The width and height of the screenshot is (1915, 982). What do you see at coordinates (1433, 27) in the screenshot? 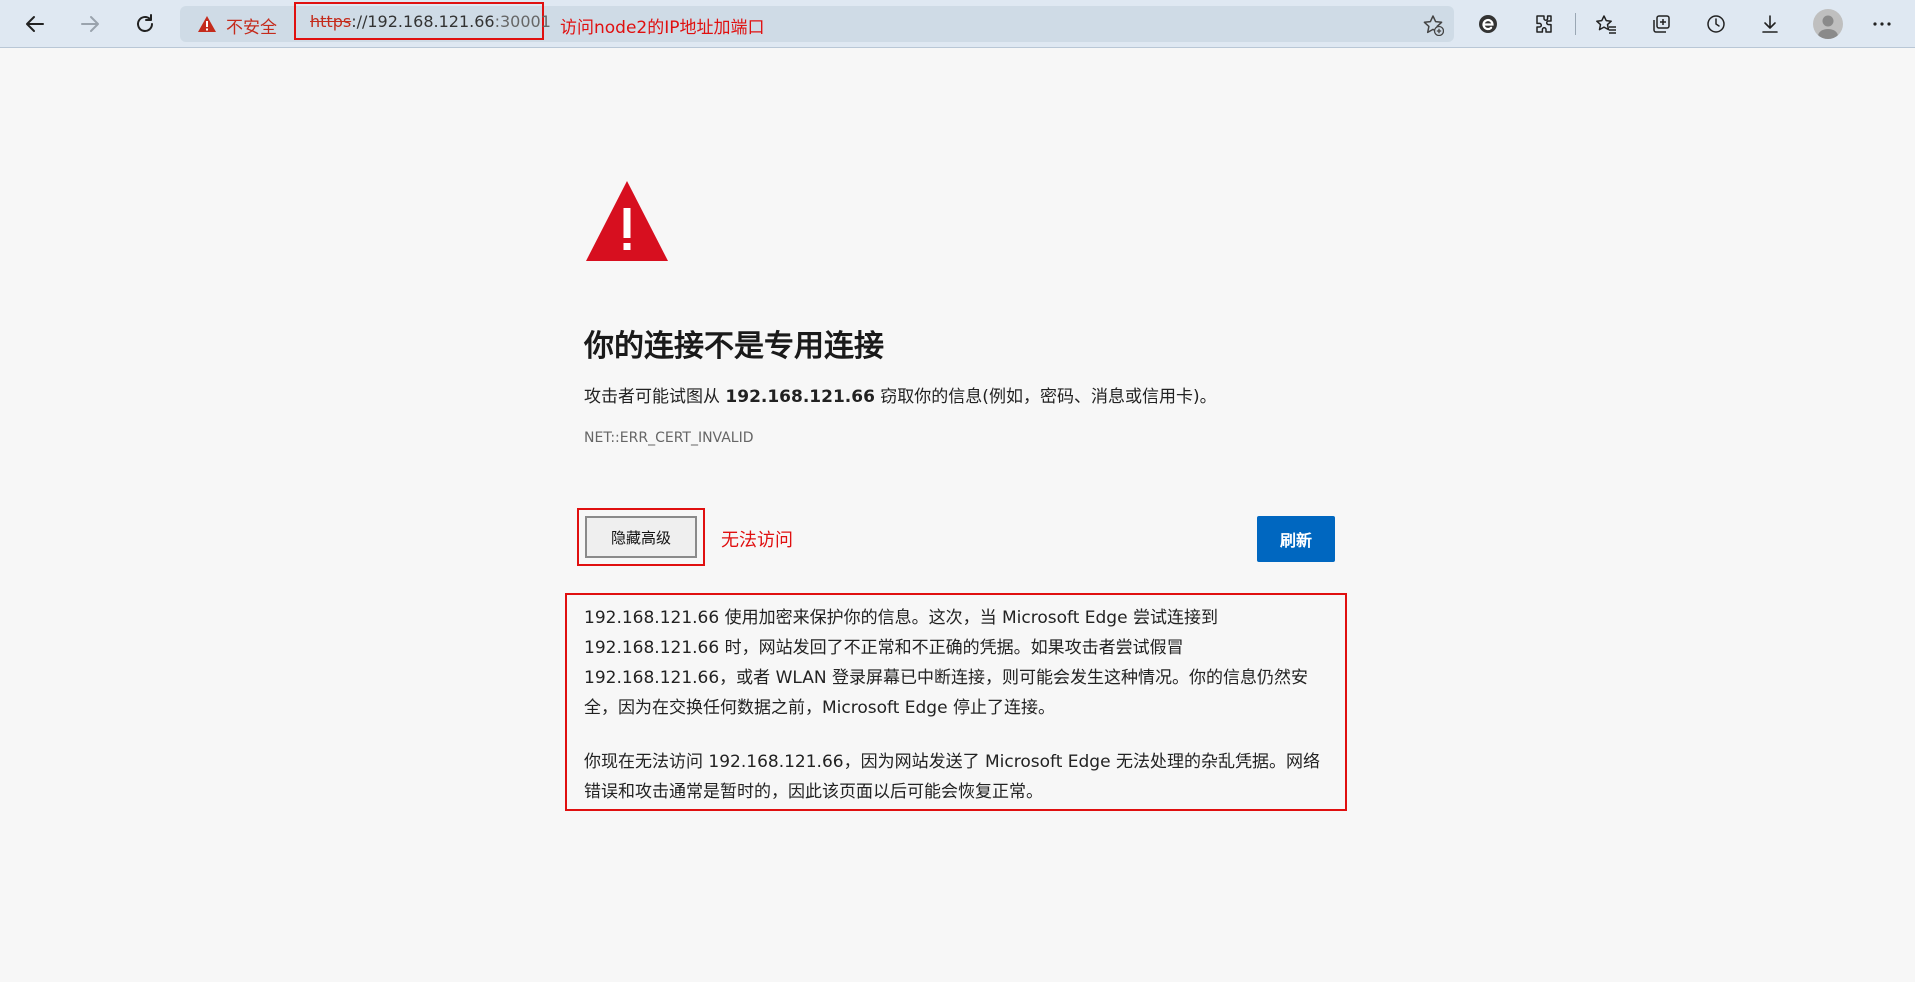
I see `favorite-add-icon` at bounding box center [1433, 27].